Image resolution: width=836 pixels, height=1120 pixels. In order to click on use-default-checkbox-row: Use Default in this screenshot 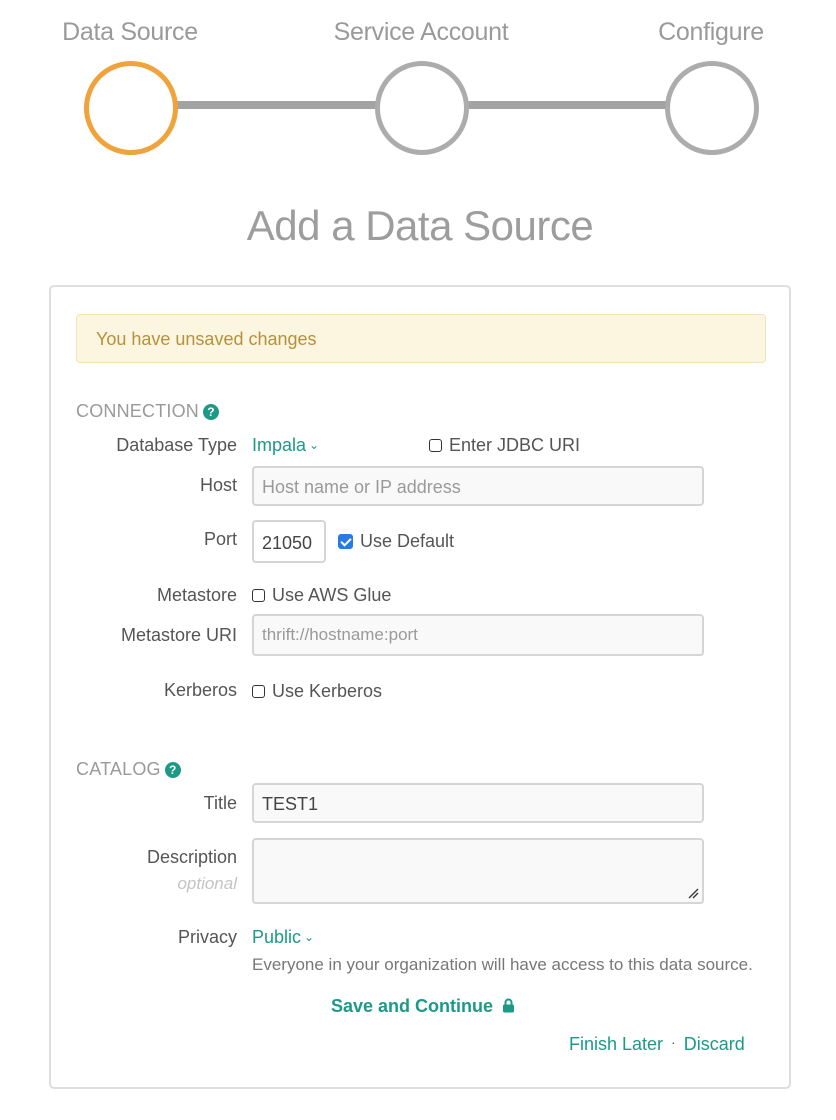, I will do `click(396, 541)`.